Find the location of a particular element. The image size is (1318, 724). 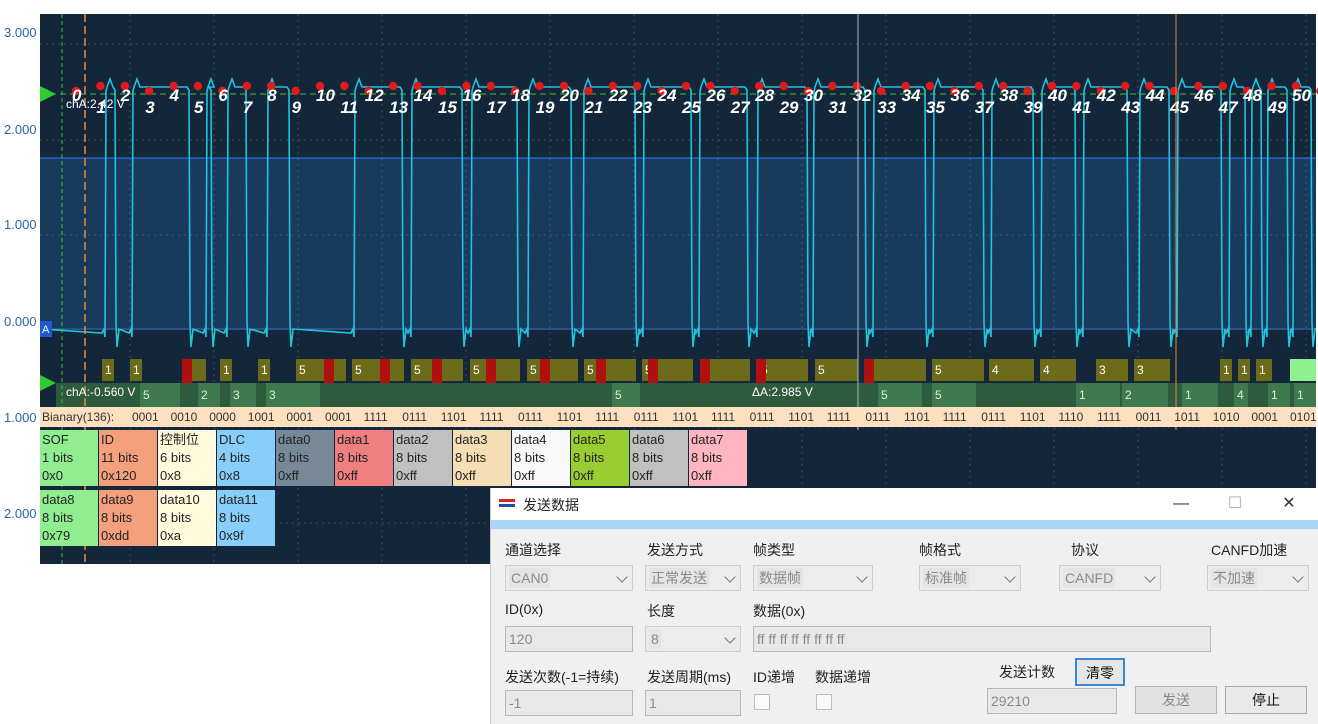

y-tick: 2.000 is located at coordinates (20, 513).